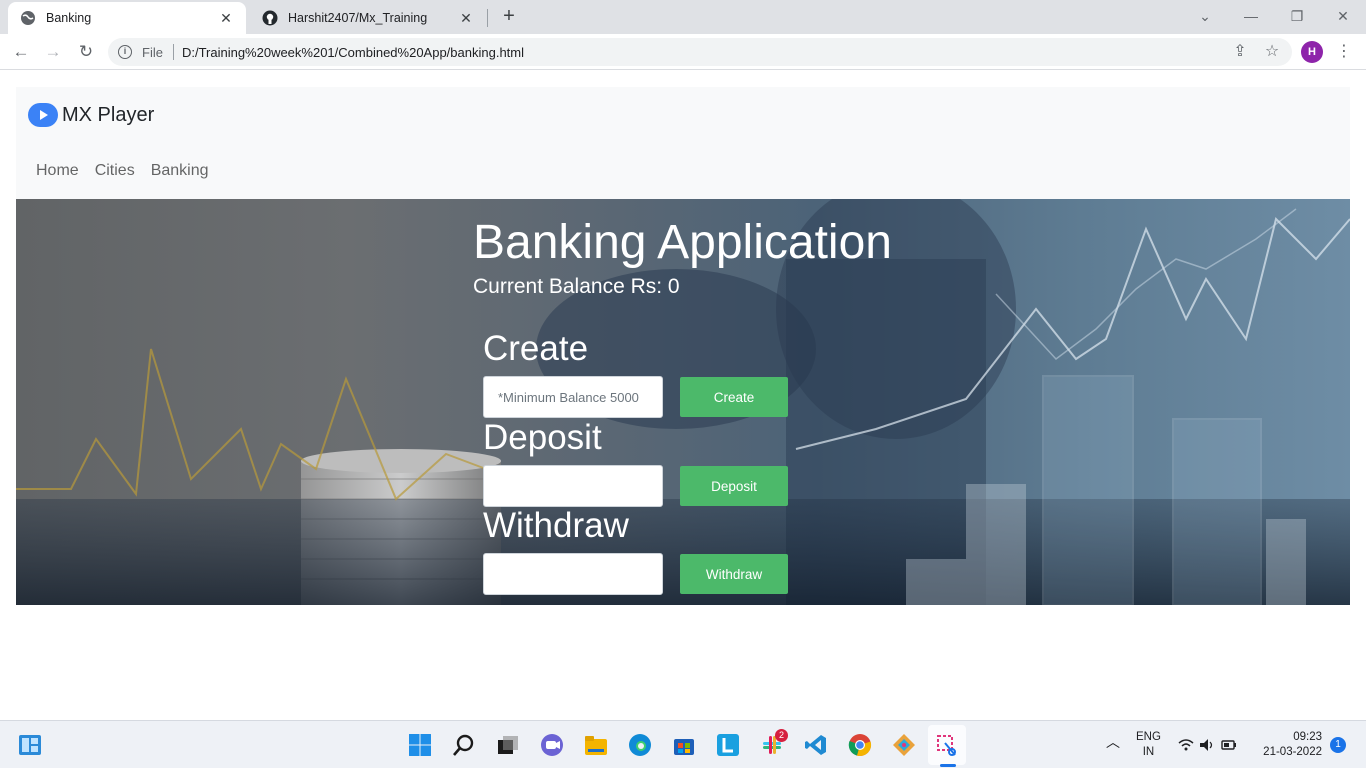 This screenshot has height=768, width=1366. Describe the element at coordinates (904, 745) in the screenshot. I see `gitkraken-icon` at that location.